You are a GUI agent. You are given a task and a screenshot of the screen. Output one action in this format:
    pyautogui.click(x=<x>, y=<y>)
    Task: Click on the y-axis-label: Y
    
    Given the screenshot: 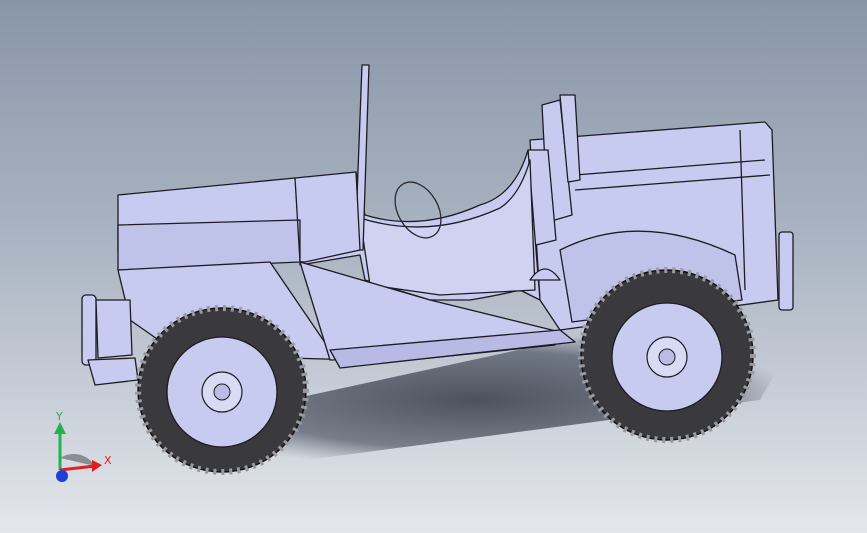 What is the action you would take?
    pyautogui.click(x=59, y=416)
    